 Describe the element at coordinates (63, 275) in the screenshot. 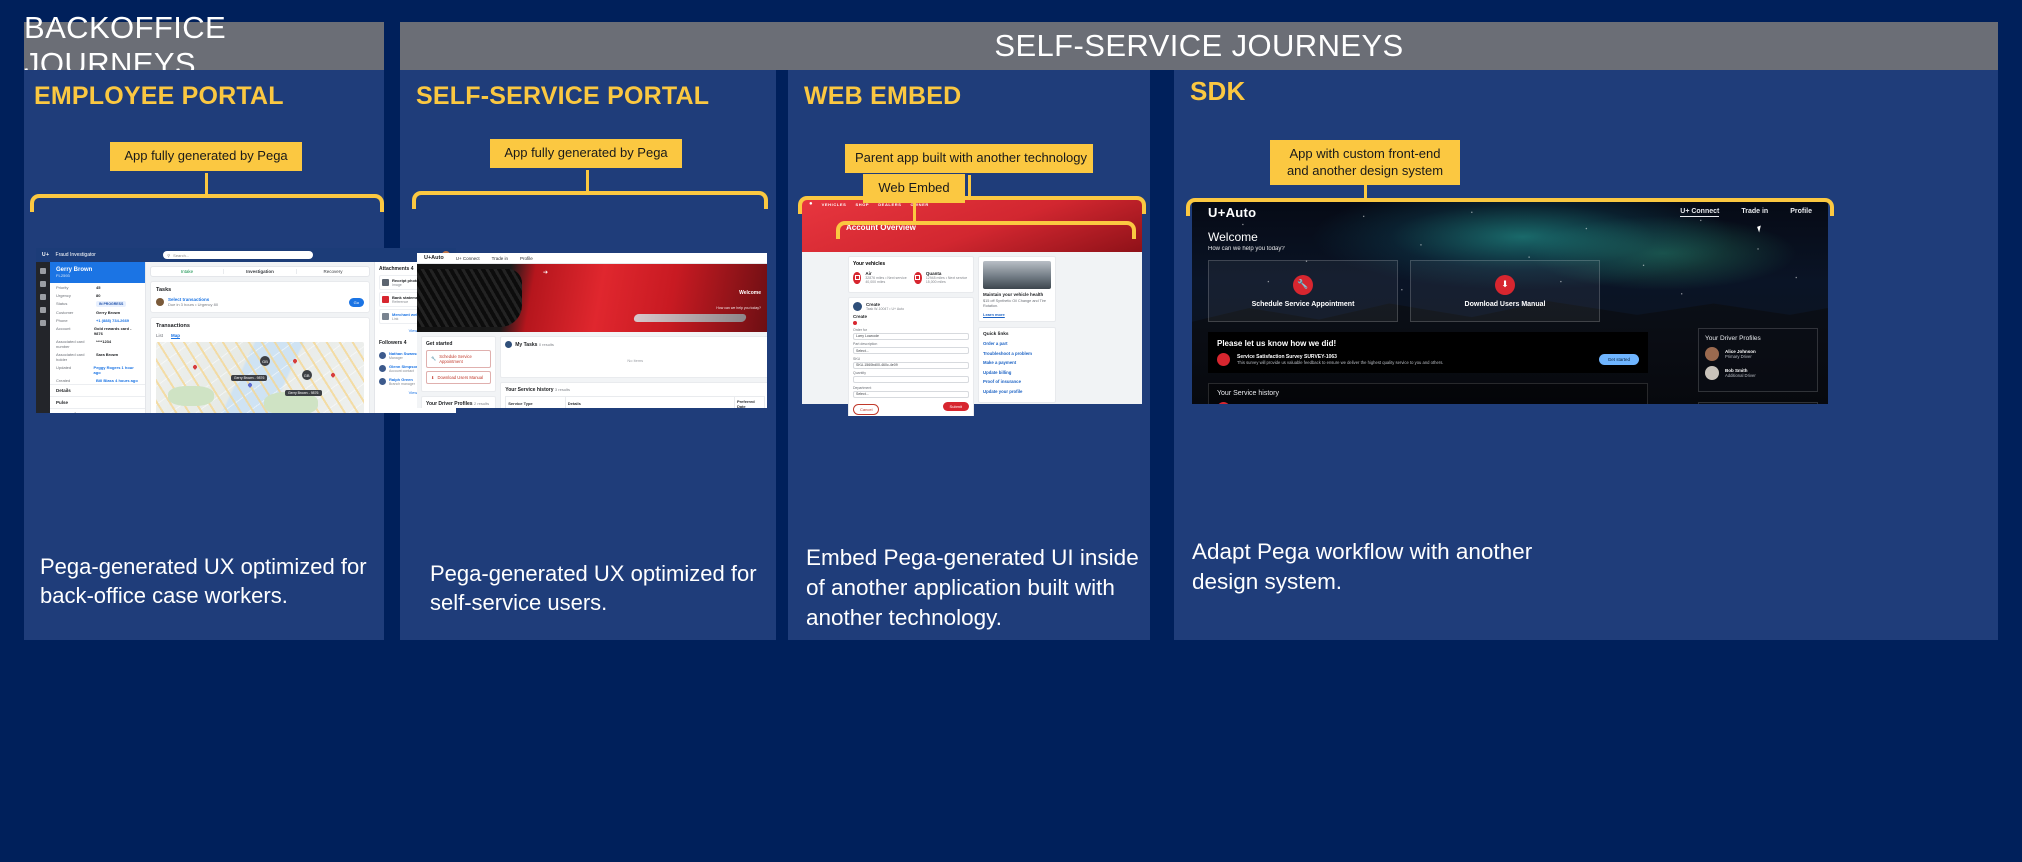

I see `ep-case-id: FI-2593` at that location.